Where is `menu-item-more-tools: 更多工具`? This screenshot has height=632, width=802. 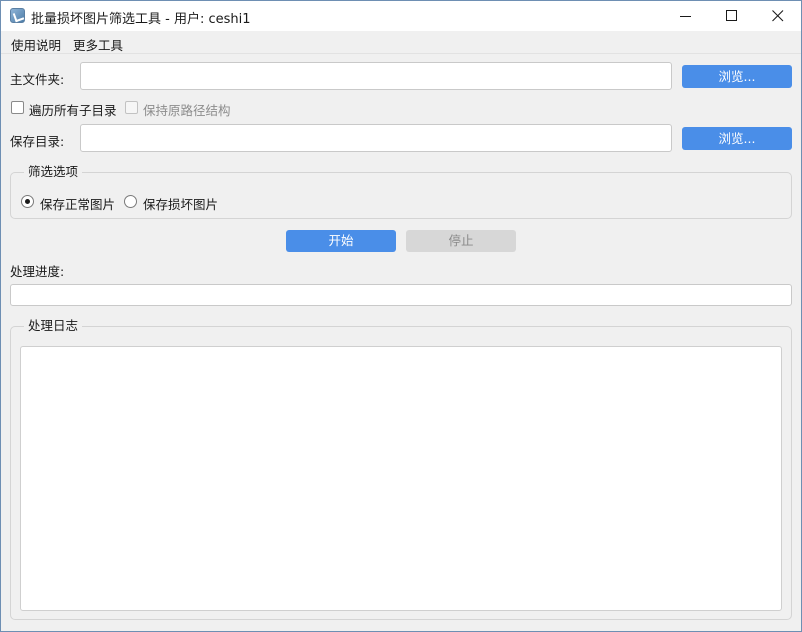
menu-item-more-tools: 更多工具 is located at coordinates (98, 44).